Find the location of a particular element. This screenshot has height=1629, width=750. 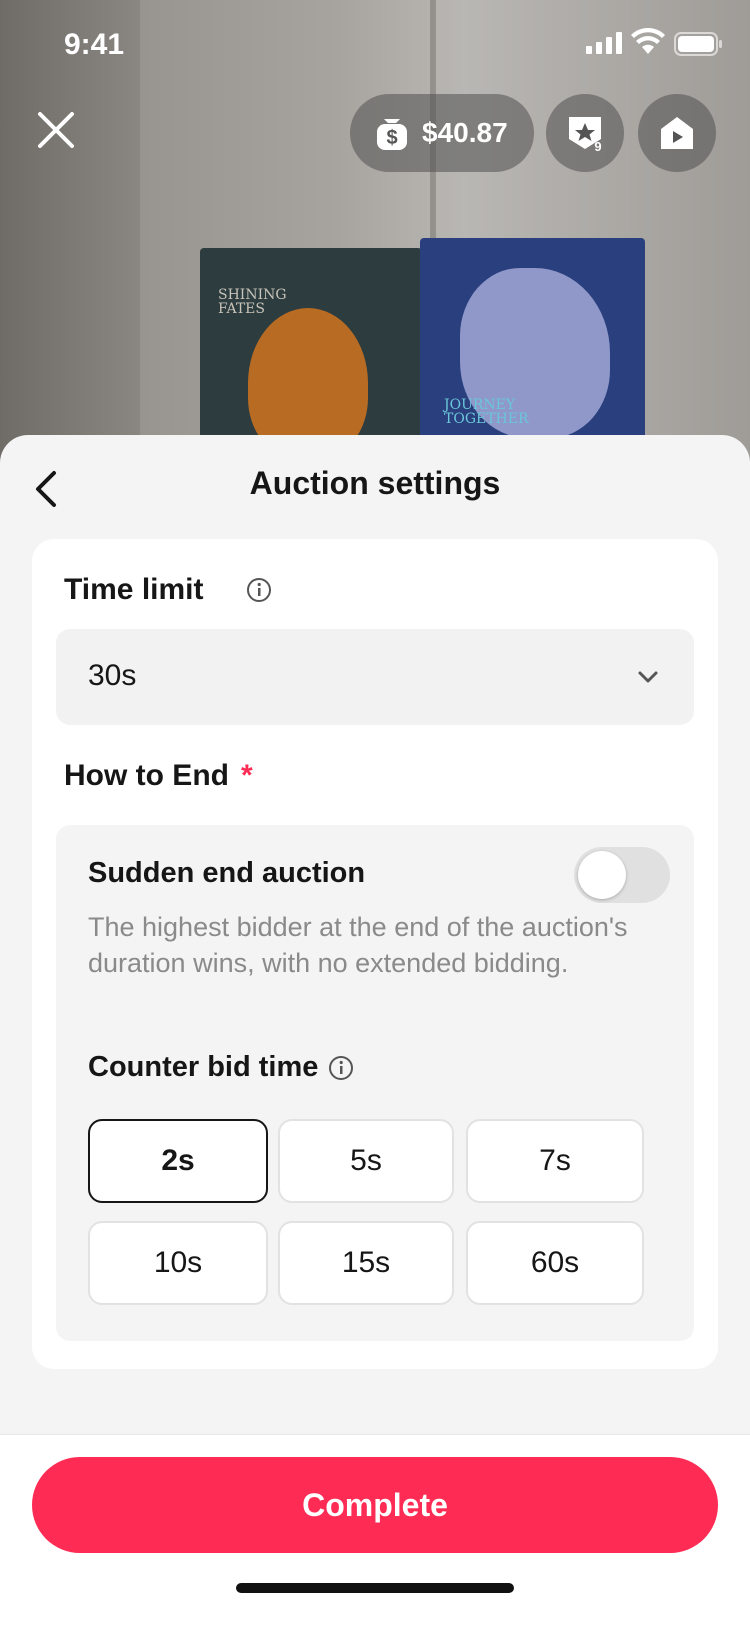

counter-bid-option: 2s is located at coordinates (178, 1161).